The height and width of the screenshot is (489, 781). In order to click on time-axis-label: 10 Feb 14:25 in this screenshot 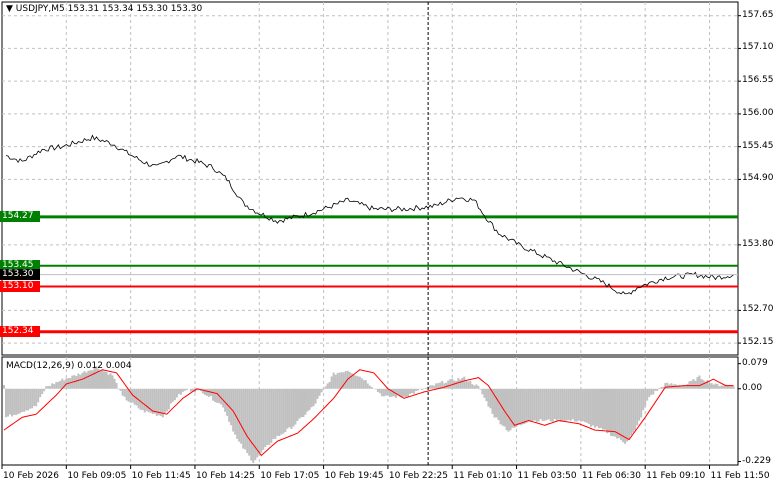, I will do `click(225, 476)`.